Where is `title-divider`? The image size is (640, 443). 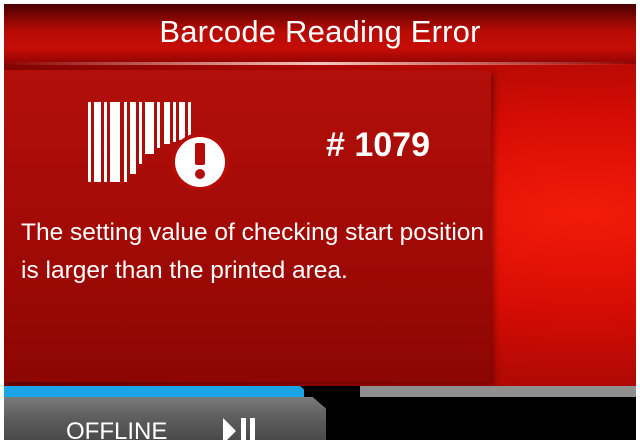 title-divider is located at coordinates (320, 63).